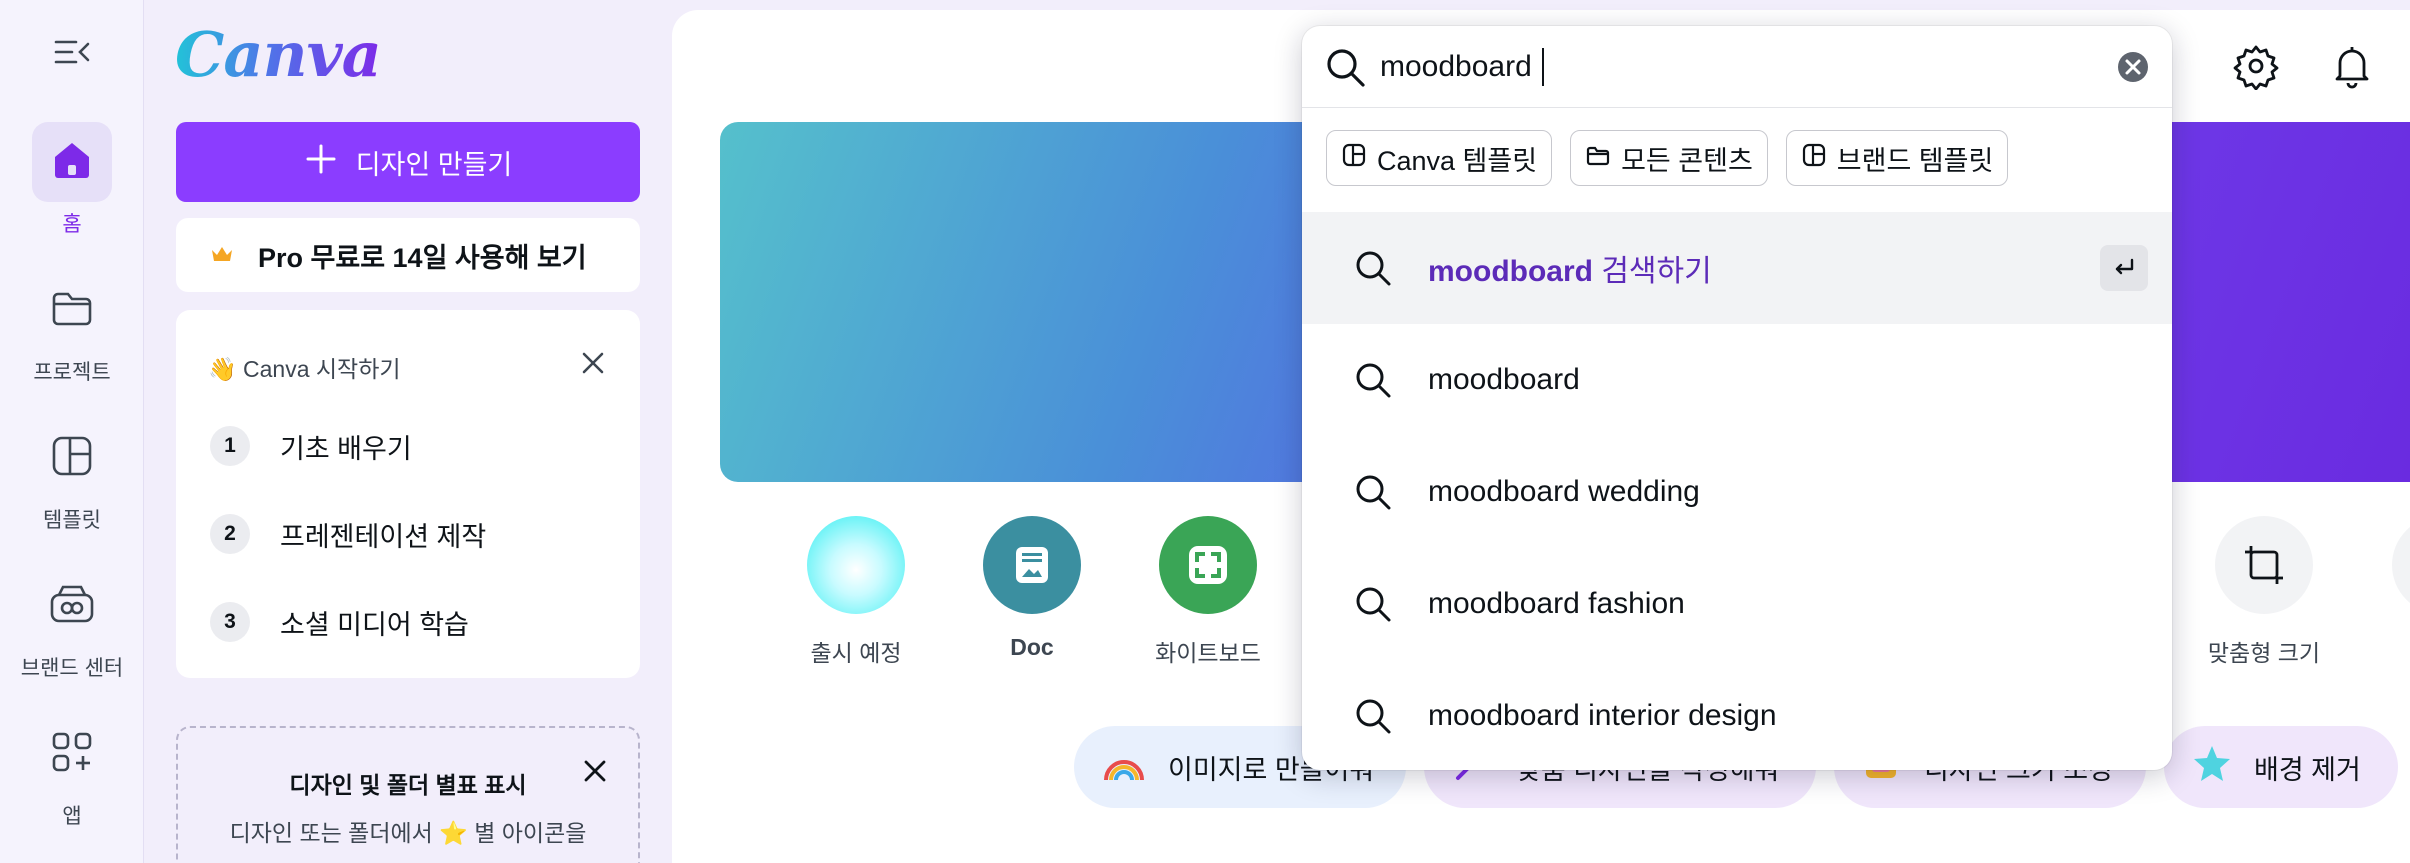 The image size is (2410, 863). I want to click on shortcut-coming-soon: 출시 예정, so click(856, 592).